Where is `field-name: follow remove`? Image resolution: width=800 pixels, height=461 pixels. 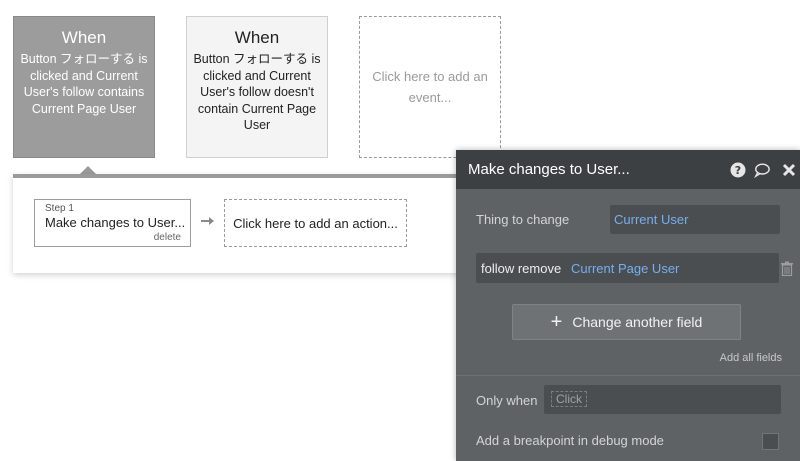 field-name: follow remove is located at coordinates (521, 268).